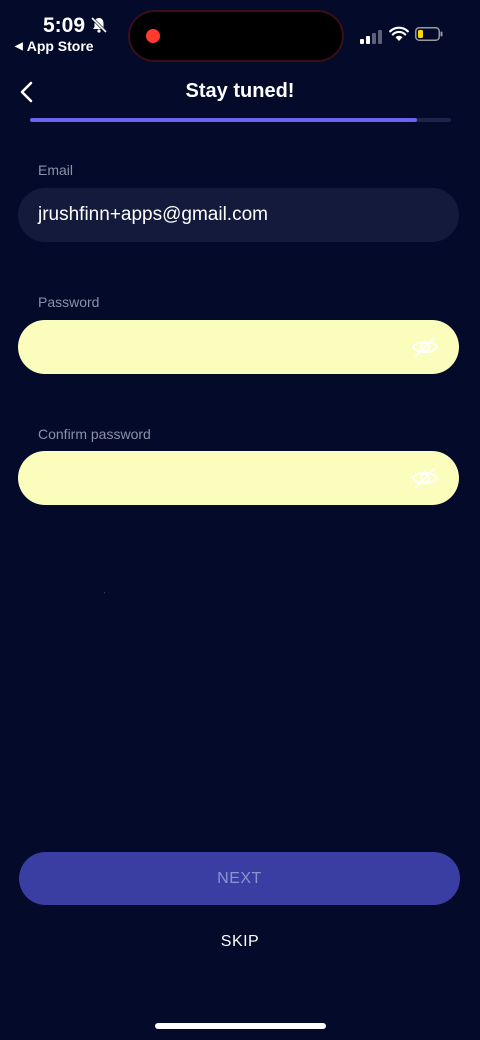  What do you see at coordinates (399, 33) in the screenshot?
I see `wifi-icon` at bounding box center [399, 33].